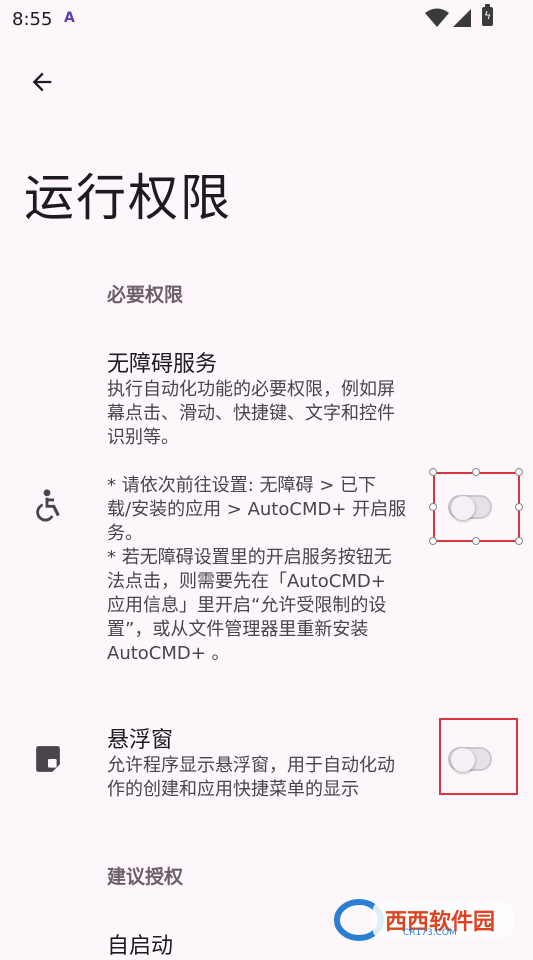 This screenshot has width=533, height=960. I want to click on accessibility-toggle, so click(470, 507).